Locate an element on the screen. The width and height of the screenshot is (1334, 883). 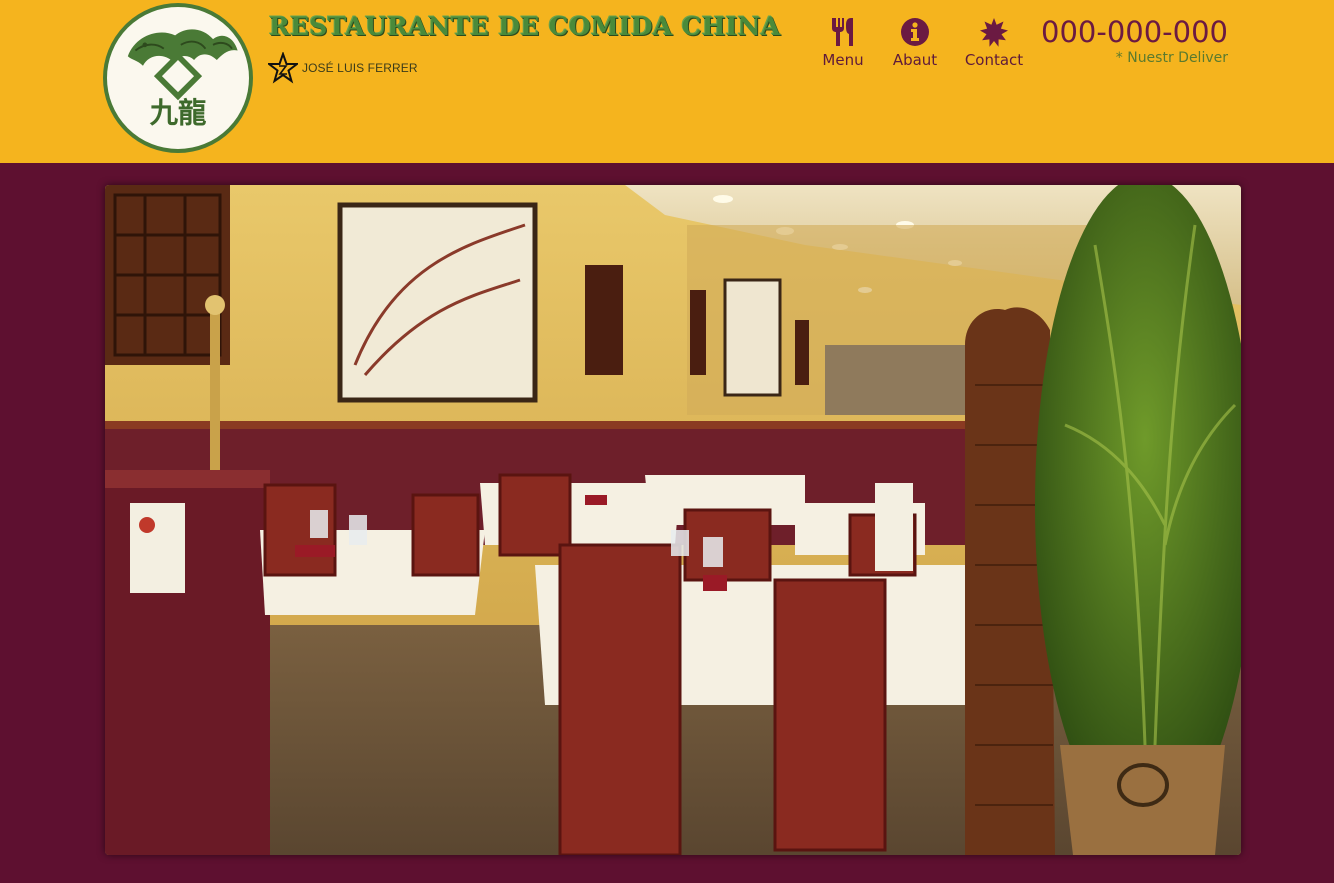
certificate-icon is located at coordinates (994, 32).